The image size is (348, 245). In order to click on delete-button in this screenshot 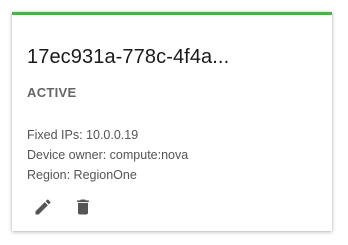, I will do `click(83, 207)`.